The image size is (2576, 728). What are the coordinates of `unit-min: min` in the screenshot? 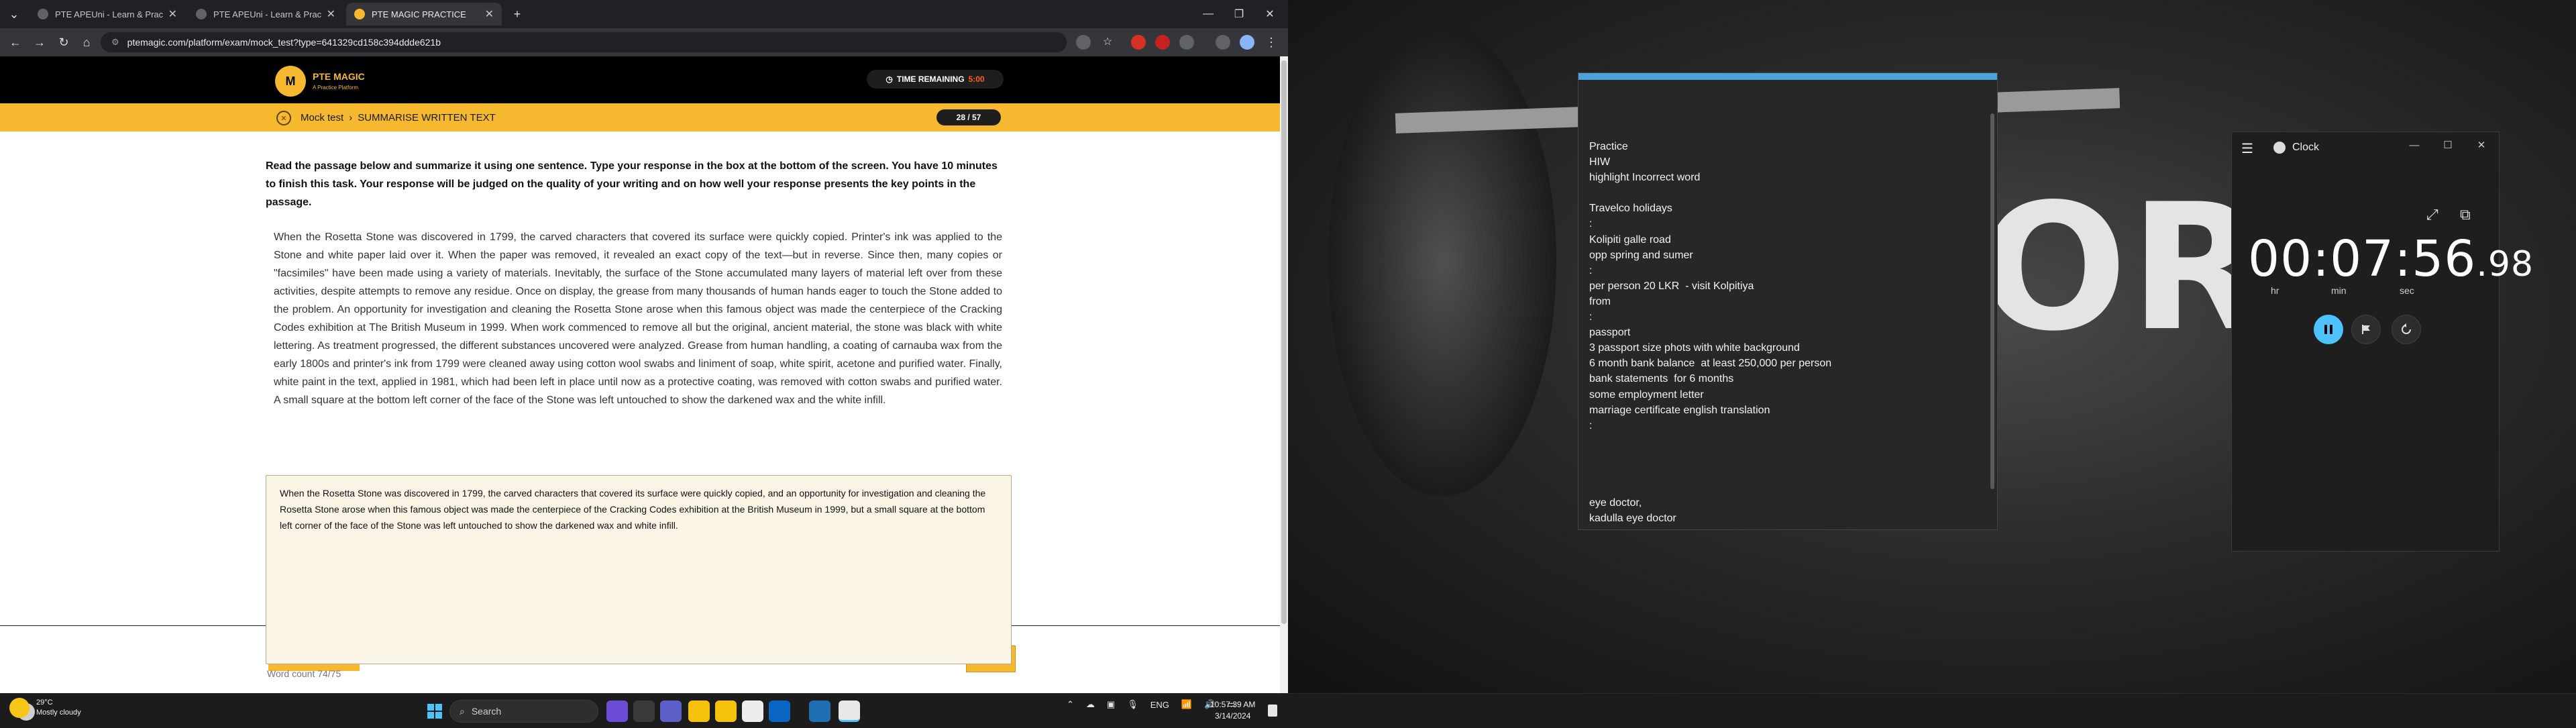 It's located at (2339, 290).